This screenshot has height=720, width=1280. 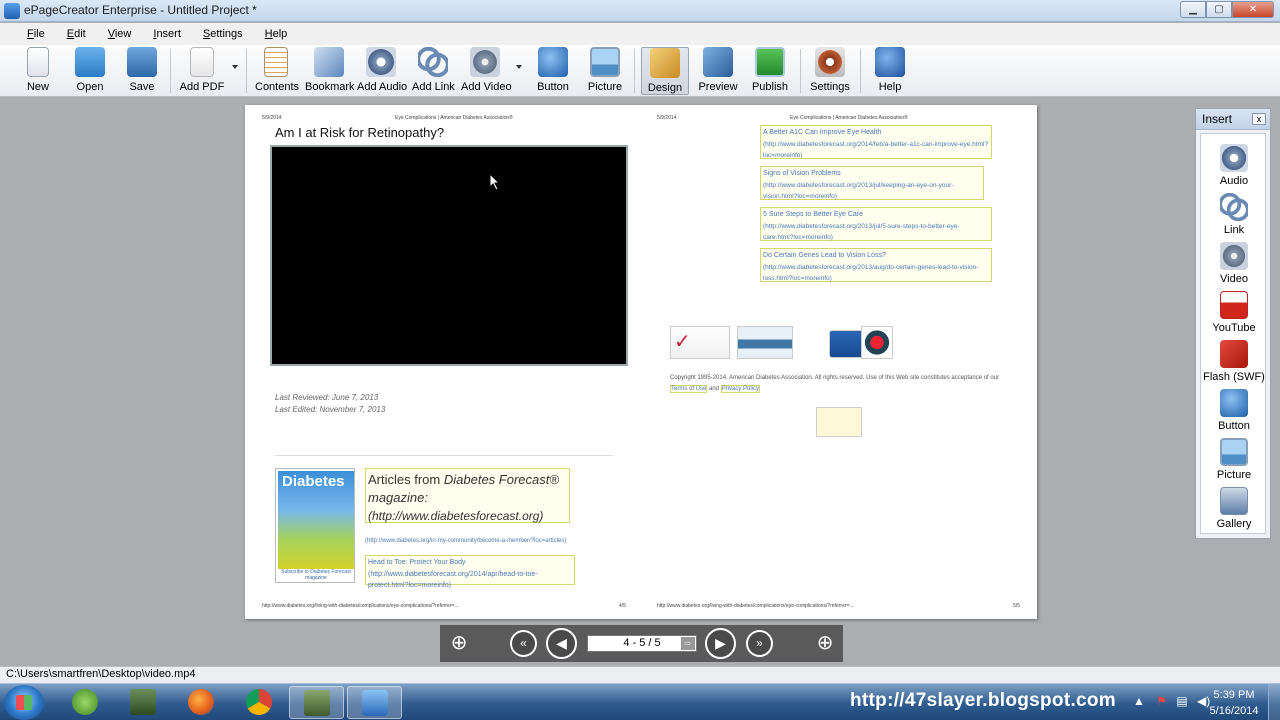 I want to click on zoom-out-icon: ⊕, so click(x=825, y=643).